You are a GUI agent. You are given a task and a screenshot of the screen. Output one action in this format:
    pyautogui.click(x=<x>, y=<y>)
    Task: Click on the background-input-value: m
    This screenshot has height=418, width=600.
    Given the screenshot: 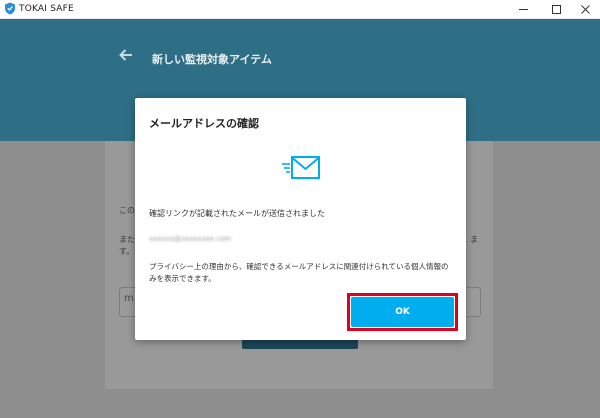 What is the action you would take?
    pyautogui.click(x=129, y=298)
    